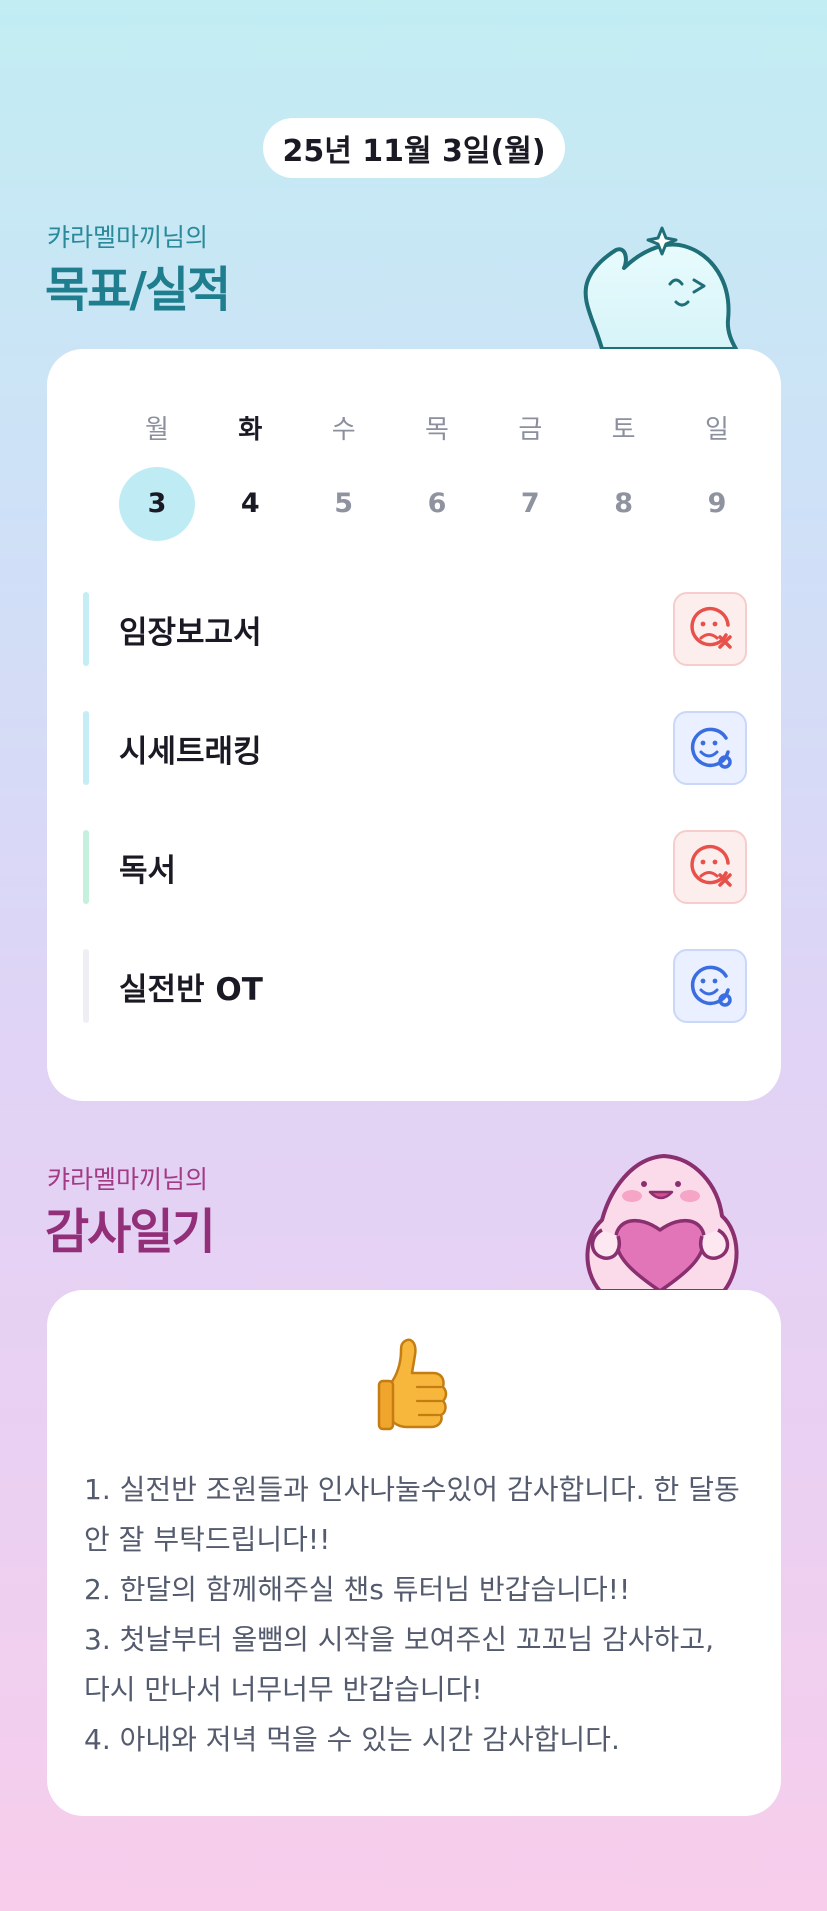 The height and width of the screenshot is (1911, 827). Describe the element at coordinates (190, 632) in the screenshot. I see `goal-label: 임장보고서` at that location.